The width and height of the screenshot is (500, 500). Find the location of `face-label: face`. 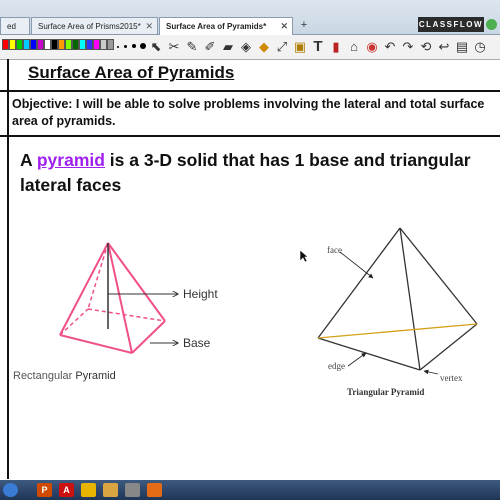

face-label: face is located at coordinates (334, 250).